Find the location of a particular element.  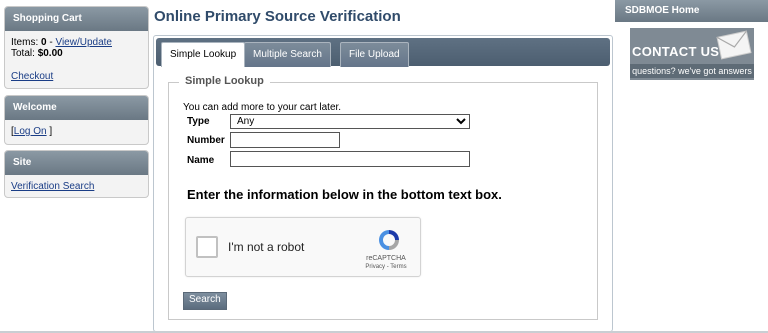

fieldset-legend: Simple Lookup is located at coordinates (224, 81).